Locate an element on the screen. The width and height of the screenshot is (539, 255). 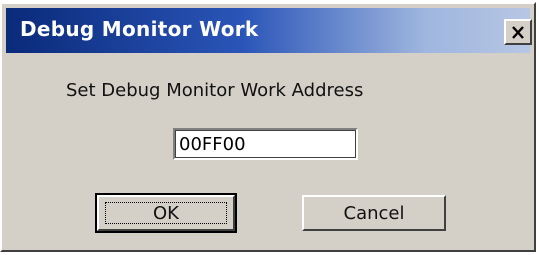
cancel-button-label: Cancel is located at coordinates (374, 213).